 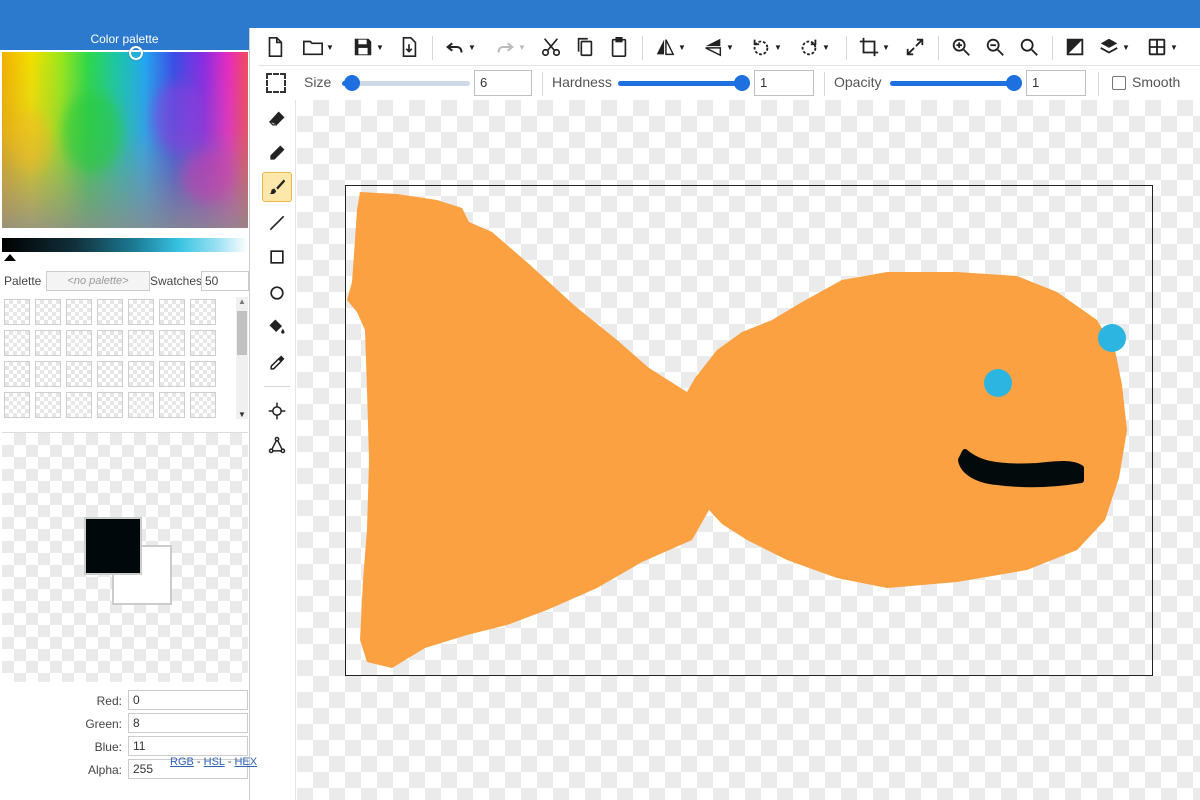 What do you see at coordinates (551, 47) in the screenshot?
I see `cut-button` at bounding box center [551, 47].